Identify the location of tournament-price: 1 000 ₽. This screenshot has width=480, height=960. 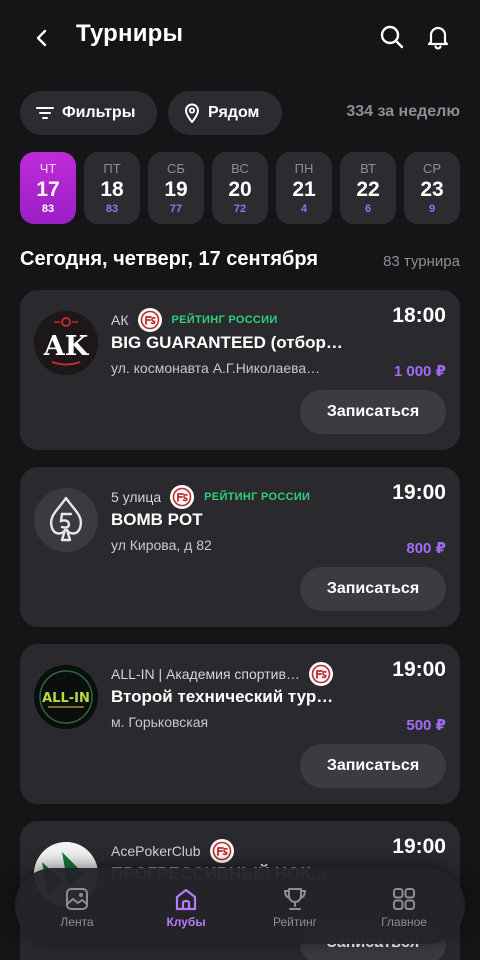
(419, 371).